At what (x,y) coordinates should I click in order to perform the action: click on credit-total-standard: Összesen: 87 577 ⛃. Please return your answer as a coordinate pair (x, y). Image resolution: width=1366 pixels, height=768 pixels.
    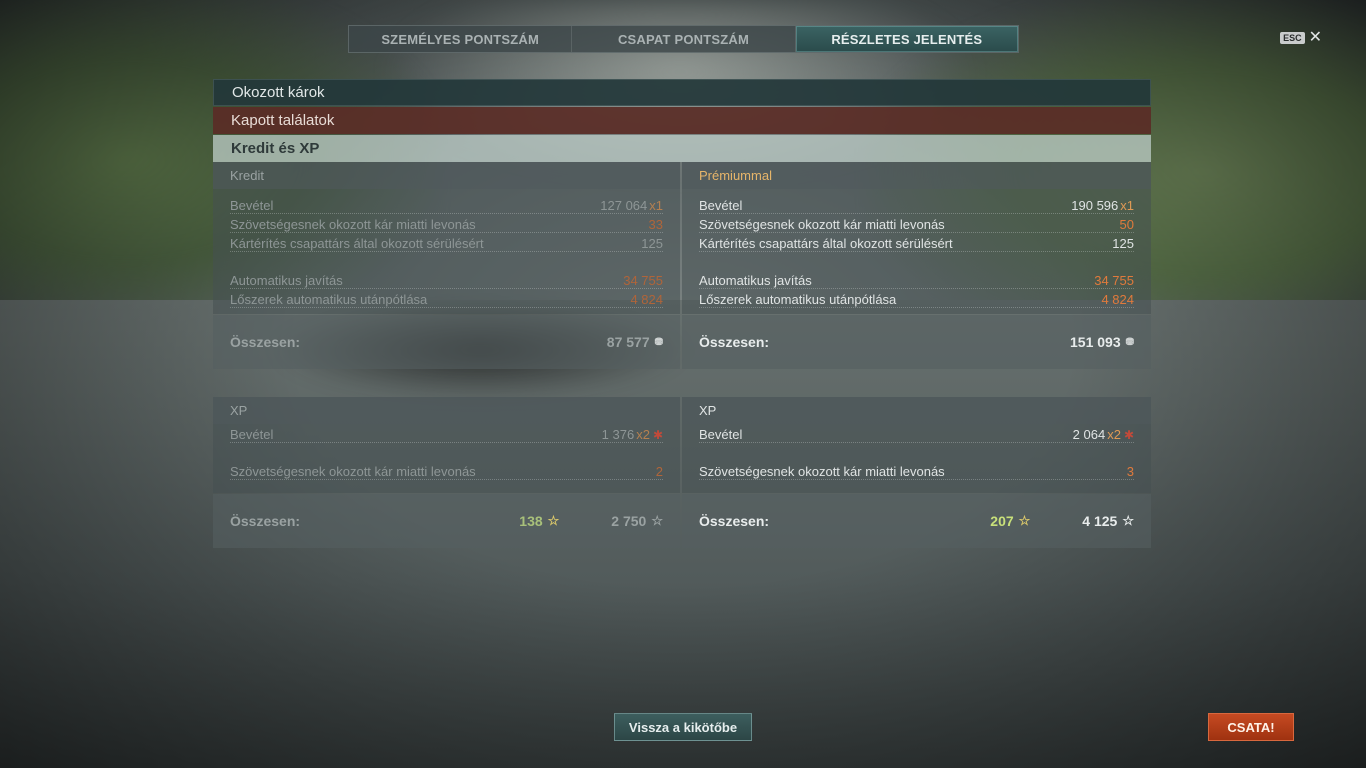
    Looking at the image, I should click on (446, 342).